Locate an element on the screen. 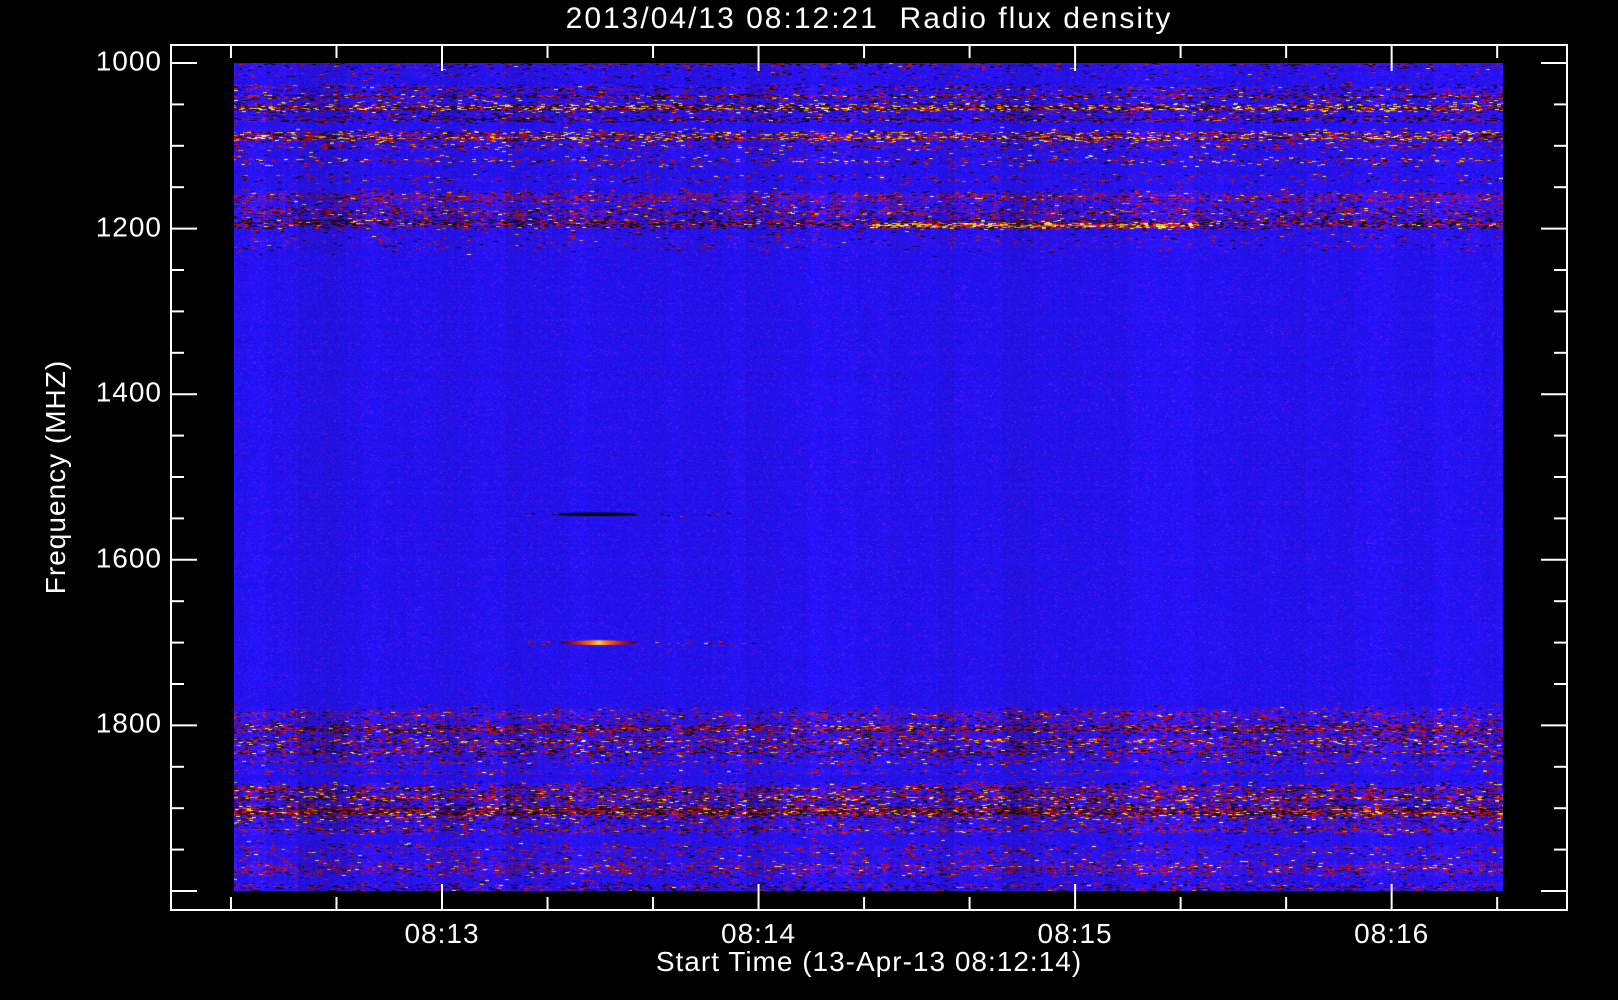  y-tick-label: 1200 is located at coordinates (128, 227).